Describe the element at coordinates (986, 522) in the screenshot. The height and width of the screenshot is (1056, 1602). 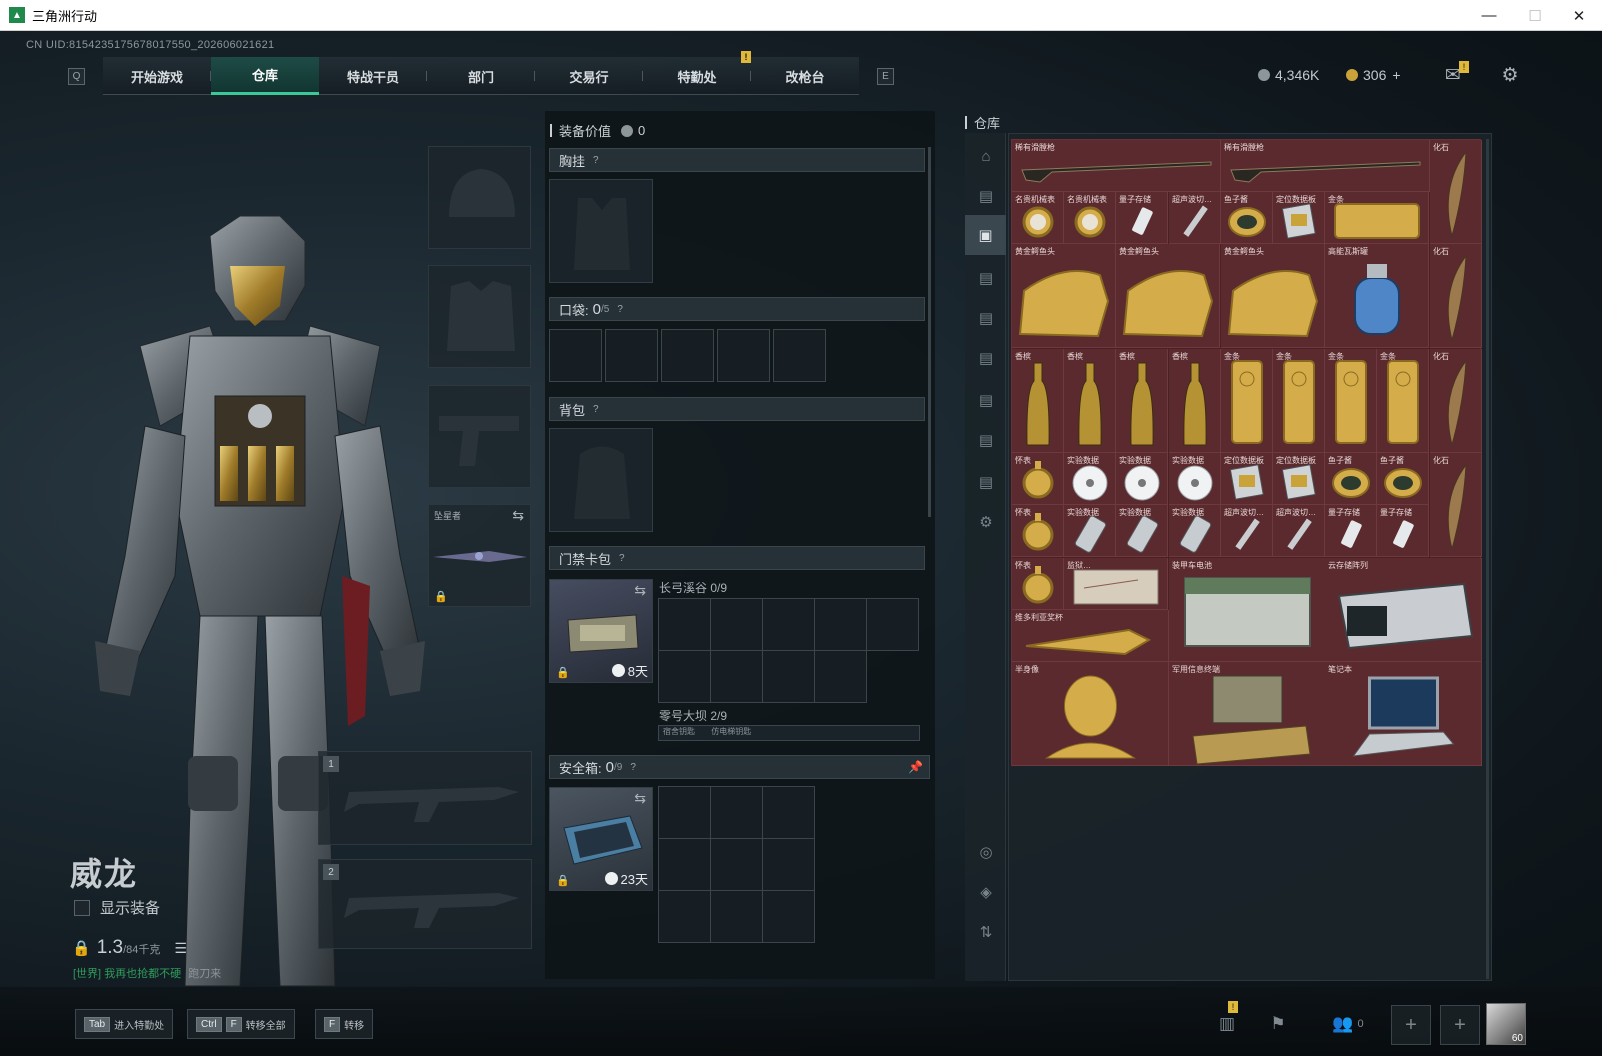
I see `stash-settings-icon: ⚙` at that location.